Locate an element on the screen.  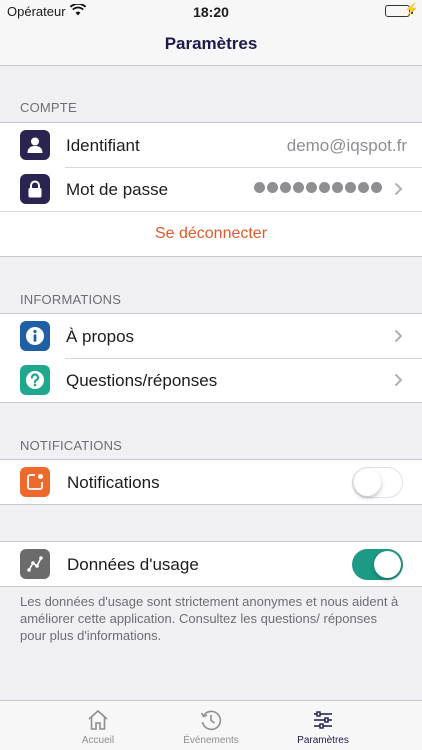
status-bar: Opérateur 18:20 ⚡ is located at coordinates (211, 11).